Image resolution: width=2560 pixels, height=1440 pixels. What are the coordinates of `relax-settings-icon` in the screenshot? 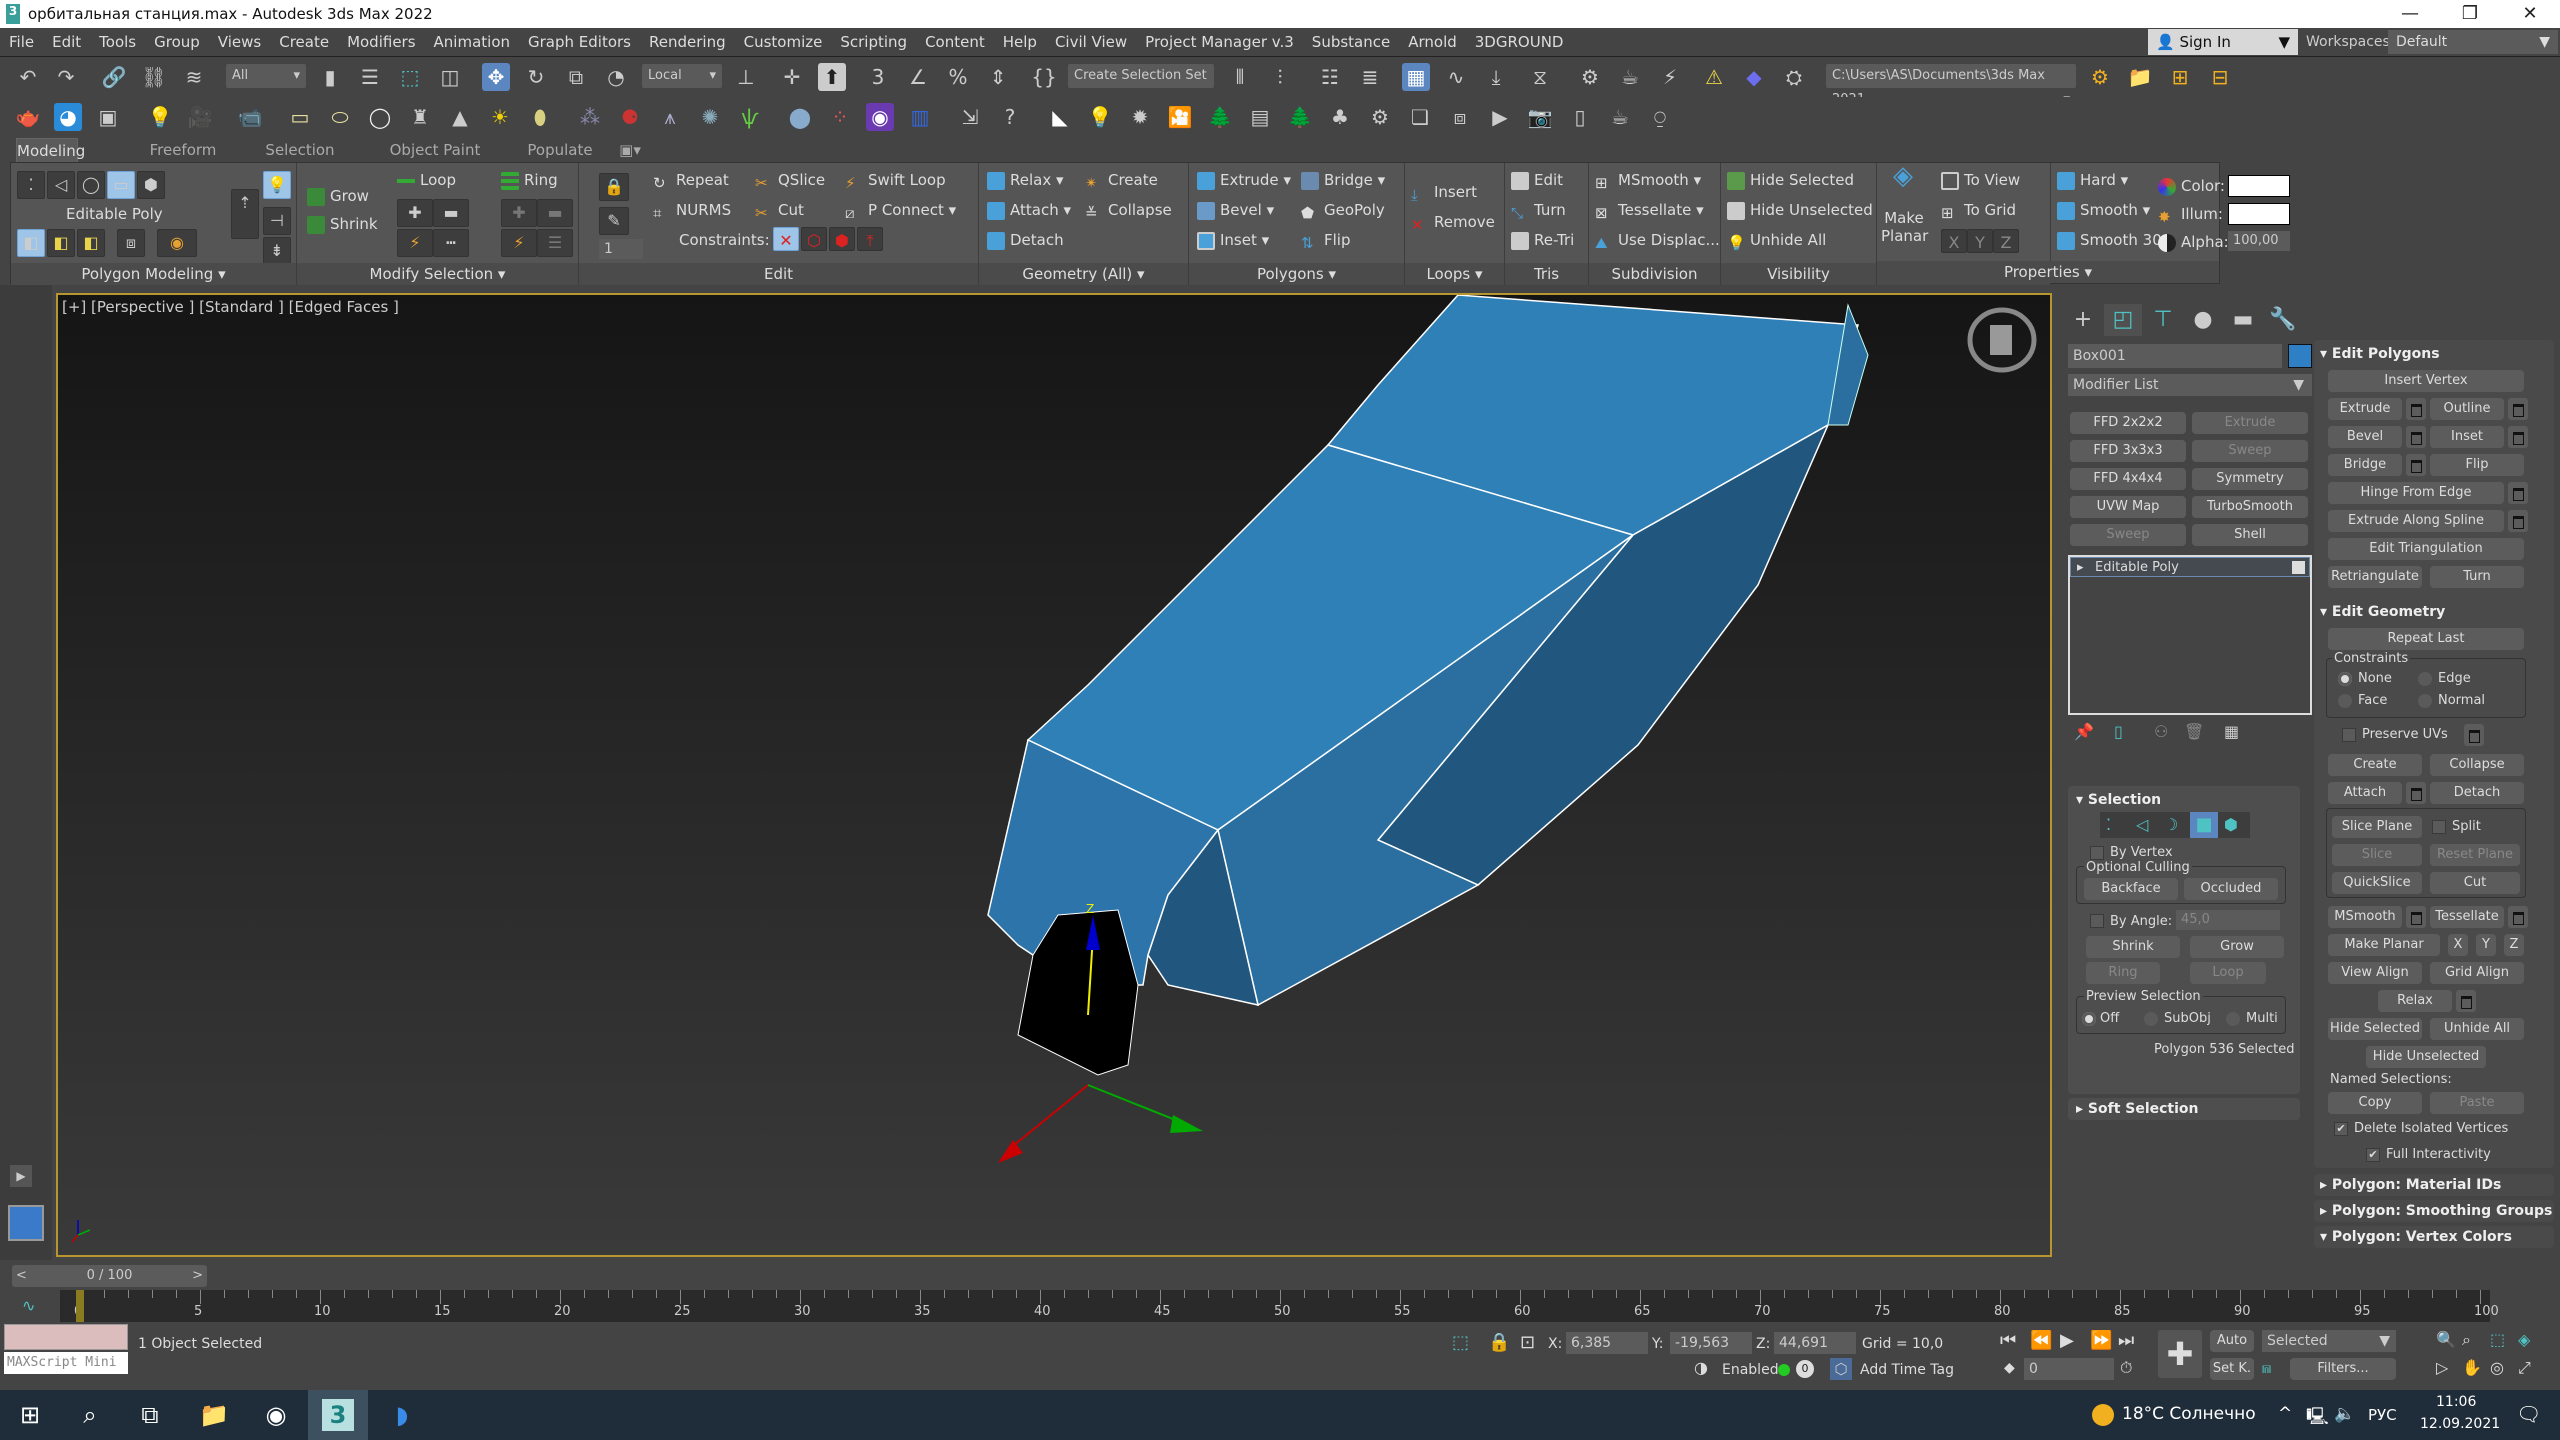 It's located at (2466, 1001).